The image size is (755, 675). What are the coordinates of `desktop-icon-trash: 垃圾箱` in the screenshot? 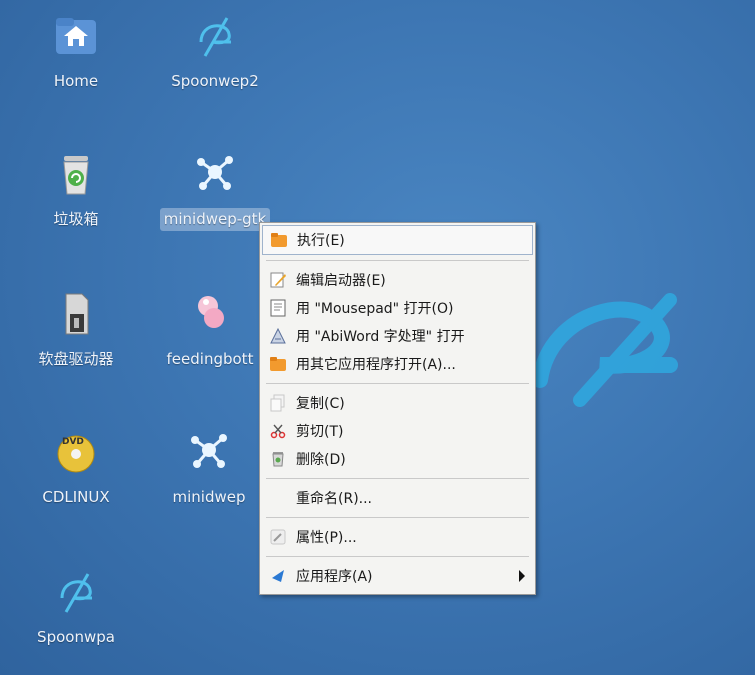 It's located at (76, 190).